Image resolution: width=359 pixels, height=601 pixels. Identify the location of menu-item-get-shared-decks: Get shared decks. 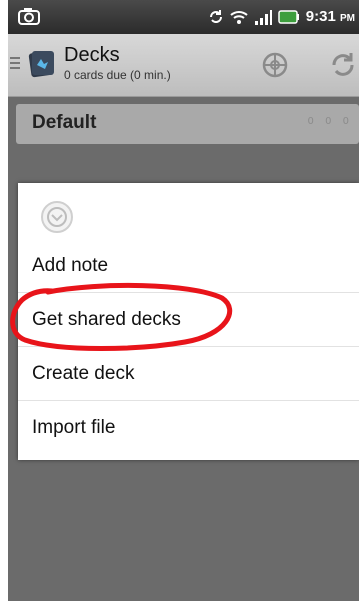
(188, 320).